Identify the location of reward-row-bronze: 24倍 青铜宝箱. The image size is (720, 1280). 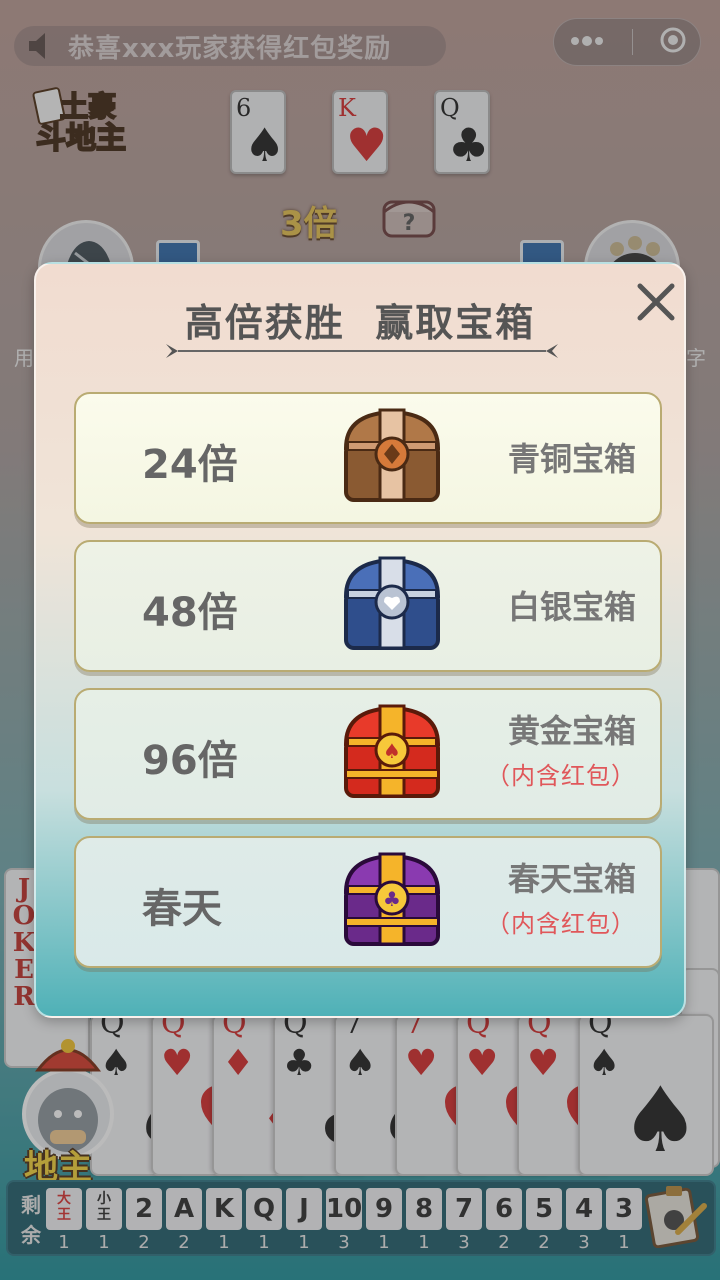
(368, 458).